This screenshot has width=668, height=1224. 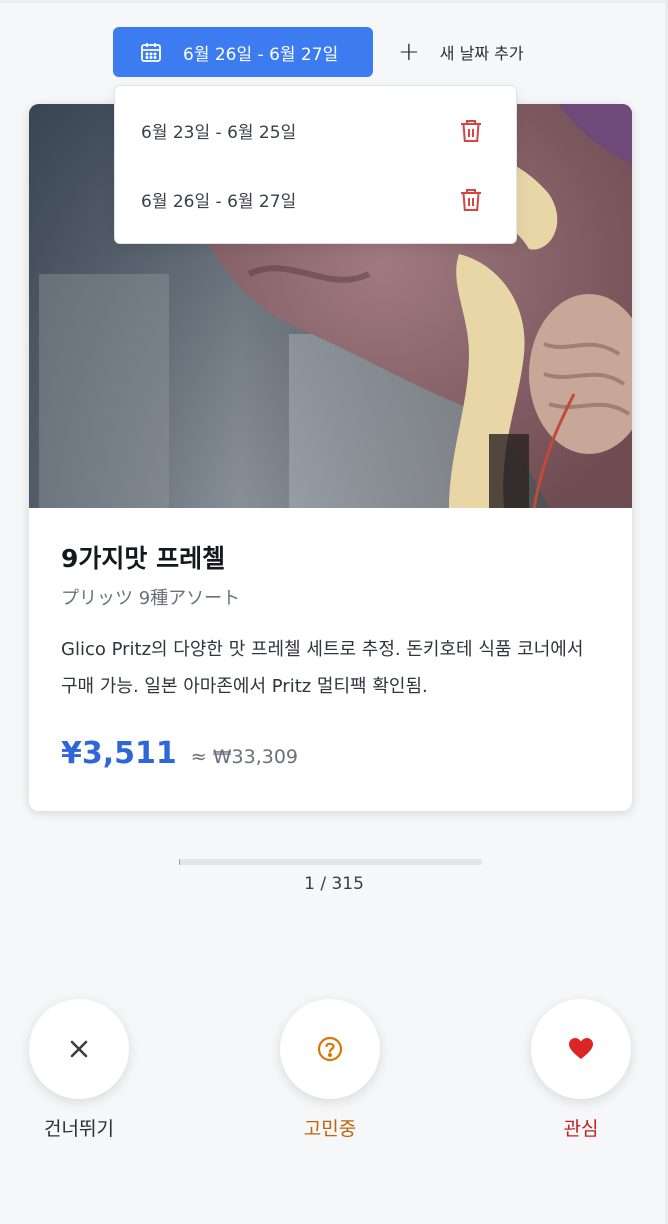 What do you see at coordinates (179, 862) in the screenshot?
I see `progress-fill` at bounding box center [179, 862].